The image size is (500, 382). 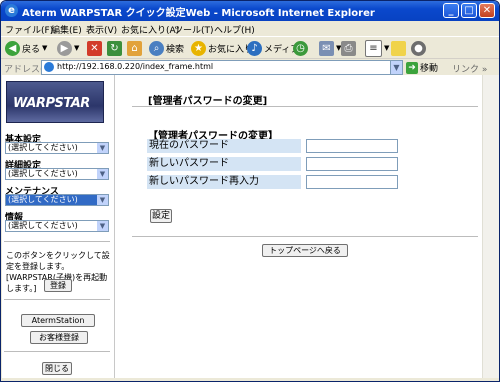 What do you see at coordinates (194, 29) in the screenshot?
I see `menu-tools: ツール(T)` at bounding box center [194, 29].